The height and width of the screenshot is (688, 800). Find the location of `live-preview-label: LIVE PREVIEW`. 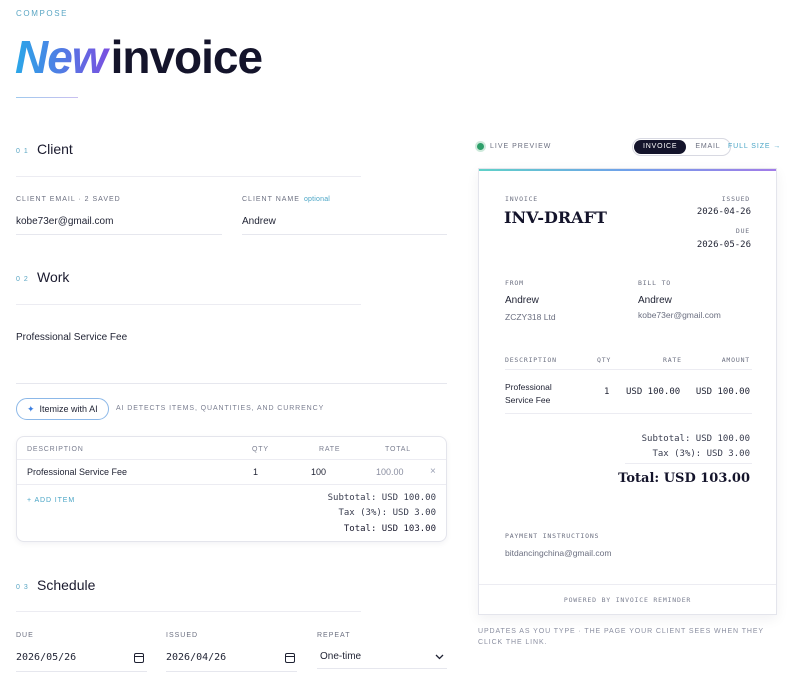

live-preview-label: LIVE PREVIEW is located at coordinates (521, 146).